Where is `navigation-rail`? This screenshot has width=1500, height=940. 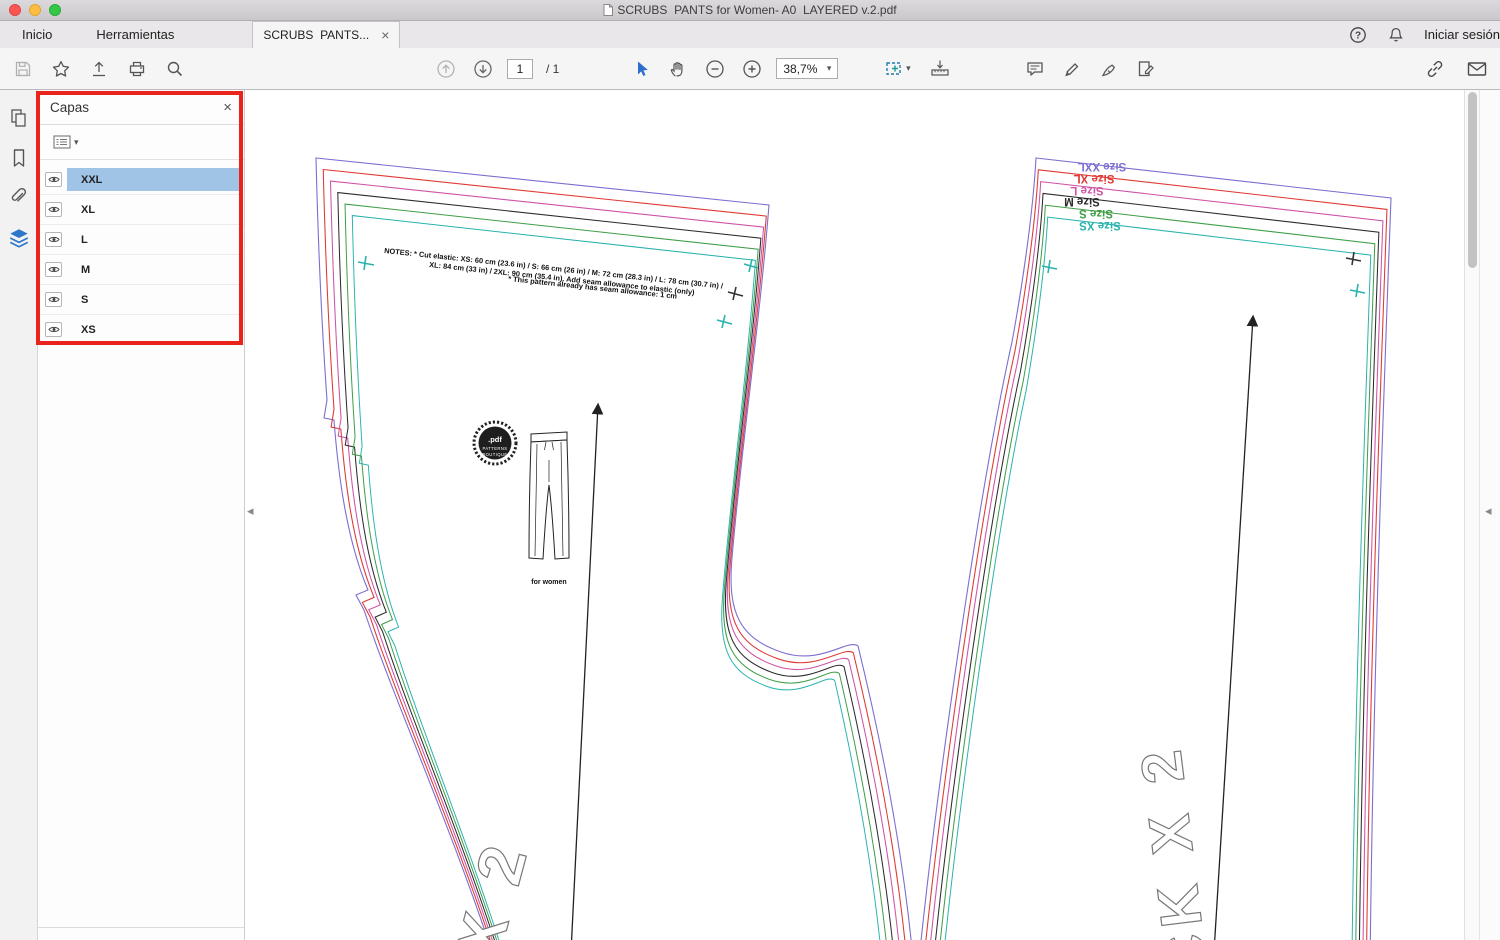 navigation-rail is located at coordinates (19, 515).